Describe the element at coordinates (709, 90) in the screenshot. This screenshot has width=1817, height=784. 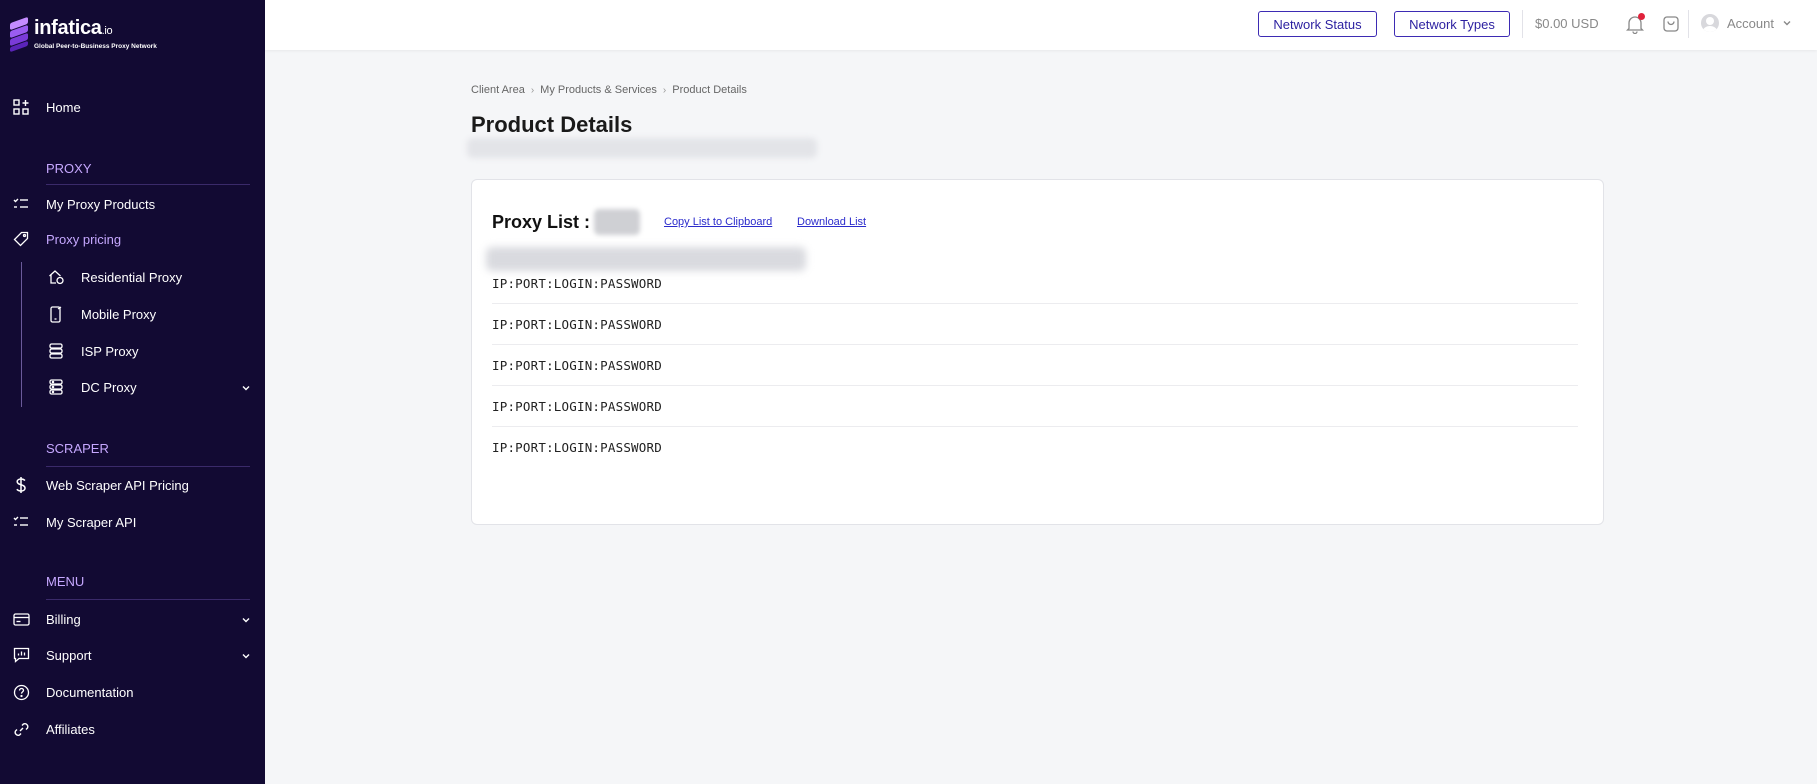
I see `breadcrumb-current: Product Details` at that location.